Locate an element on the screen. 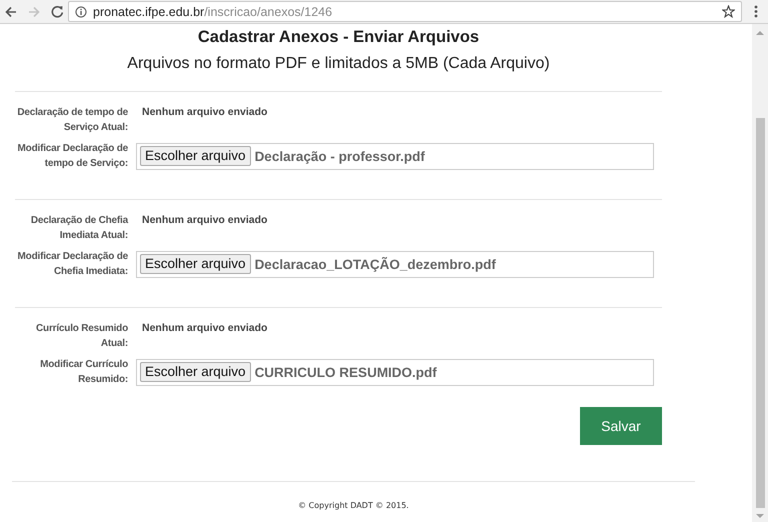 This screenshot has height=522, width=768. address-bar: pronatec.ifpe.edu.br/inscricao/anexos/1246 is located at coordinates (405, 11).